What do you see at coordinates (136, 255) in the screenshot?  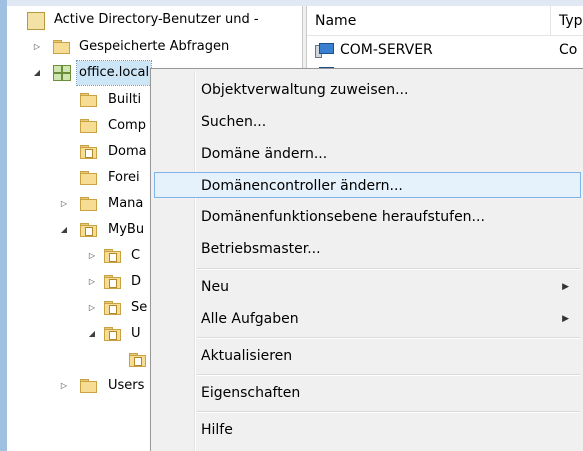 I see `tree-item-label: C` at bounding box center [136, 255].